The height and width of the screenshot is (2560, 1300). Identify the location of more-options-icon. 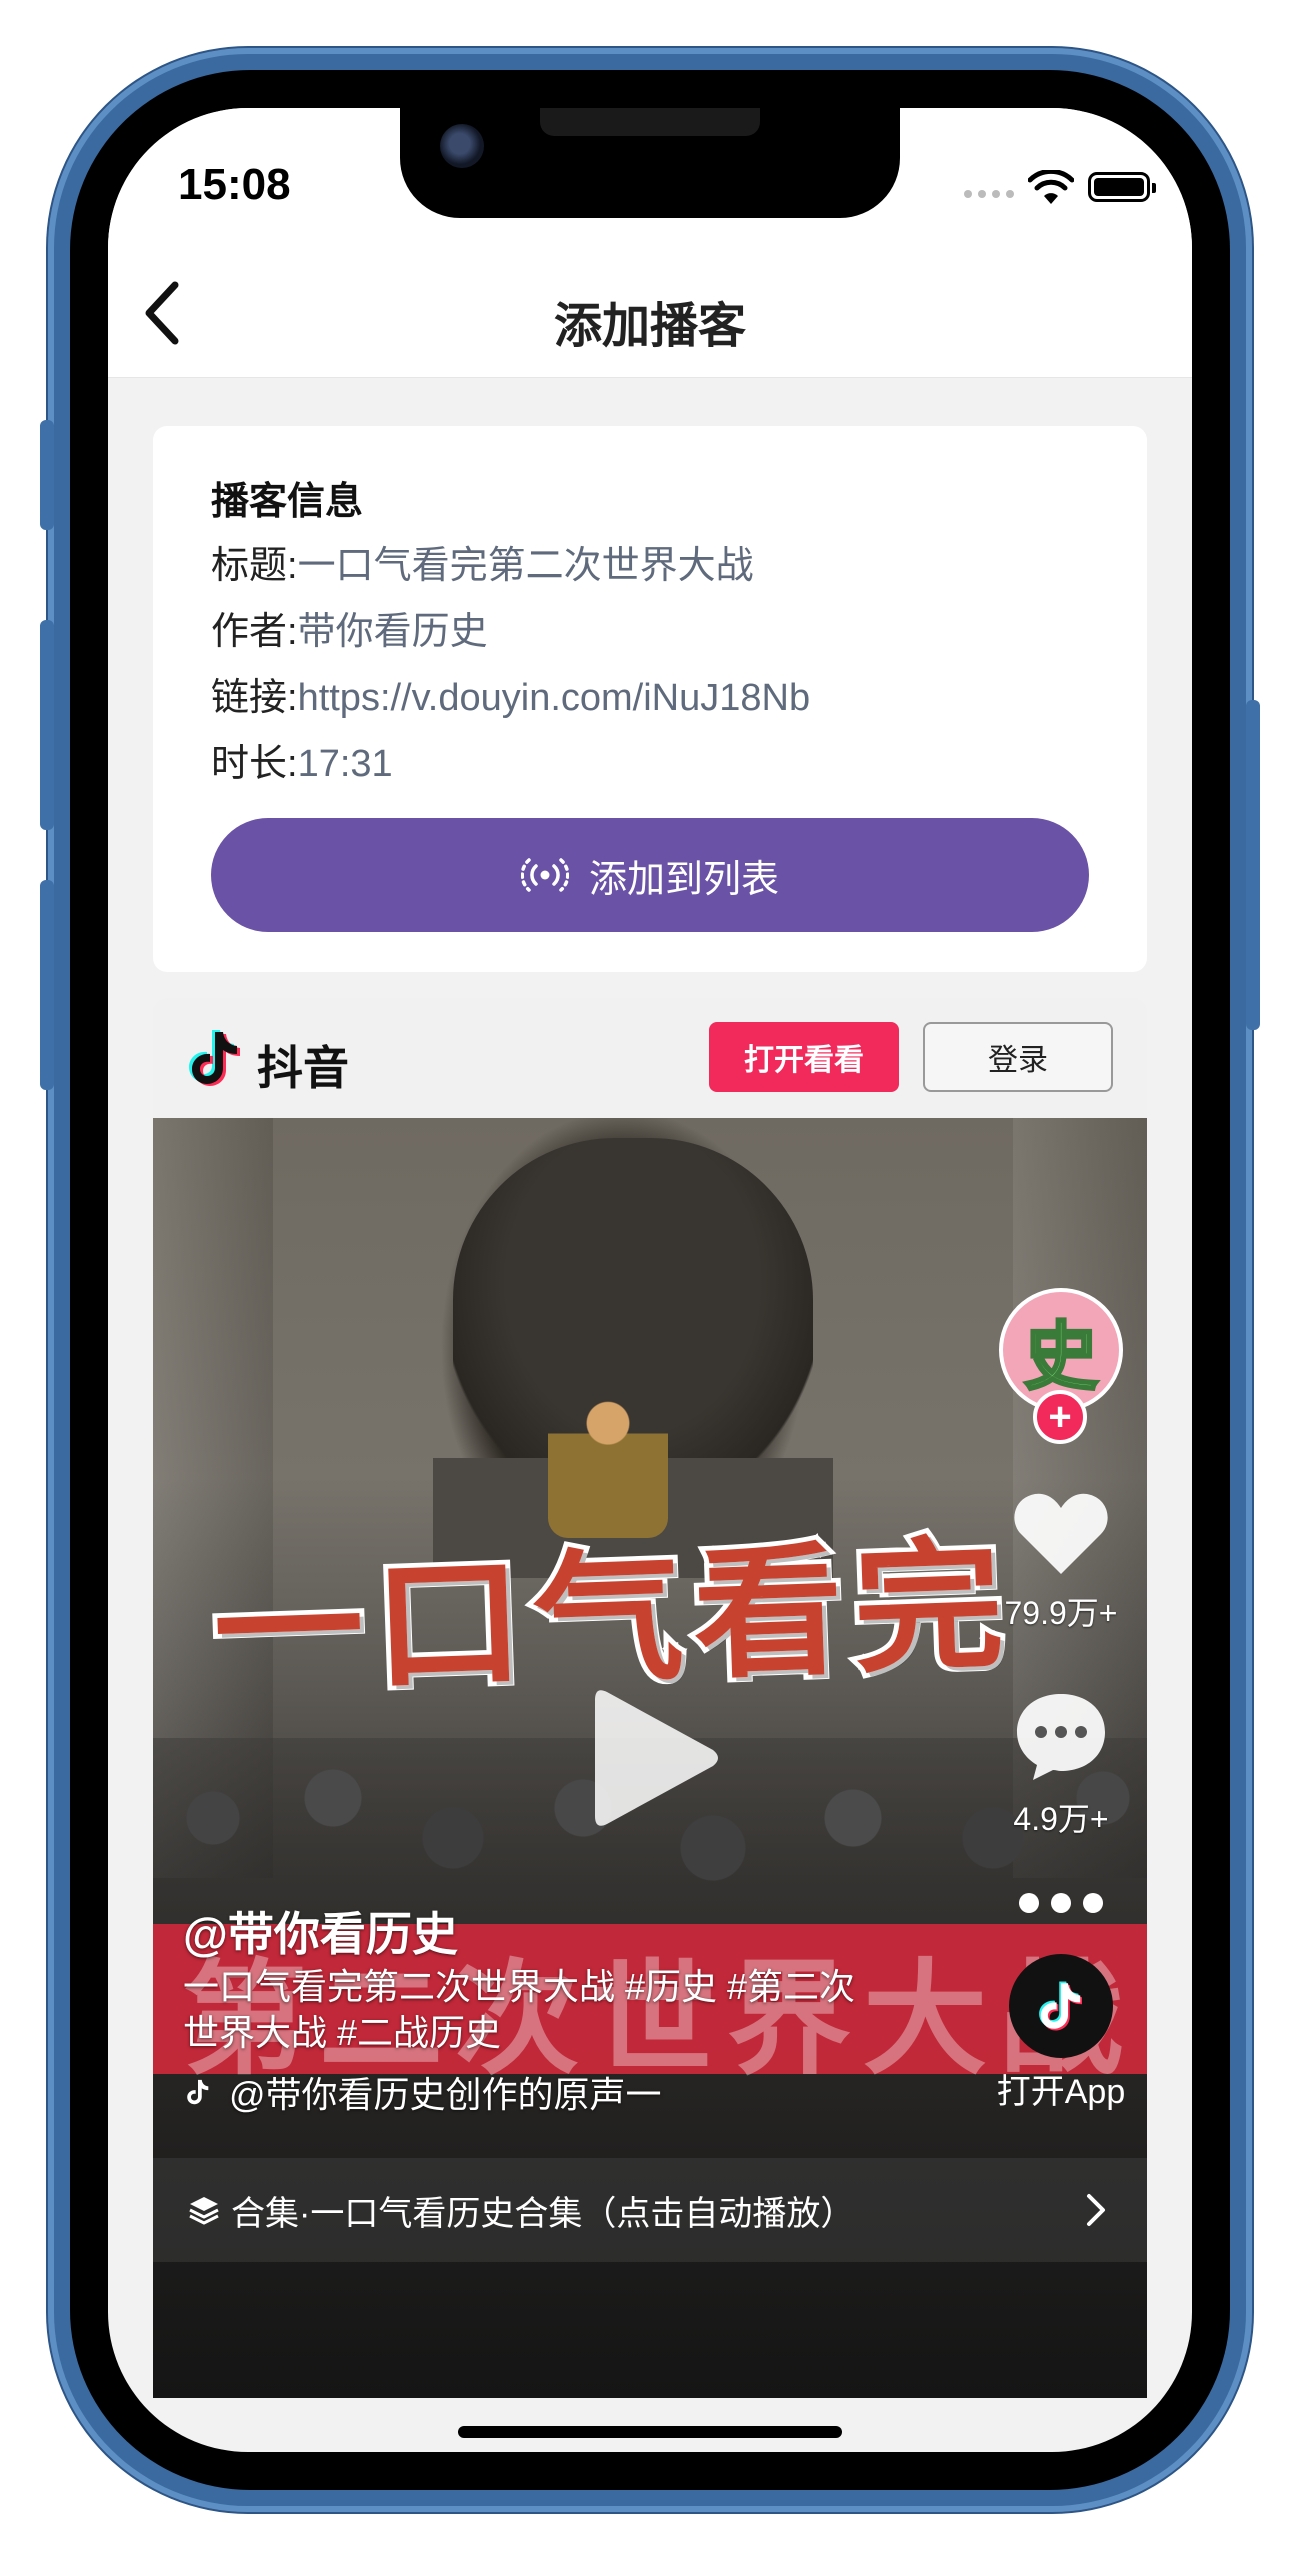
(1061, 1903).